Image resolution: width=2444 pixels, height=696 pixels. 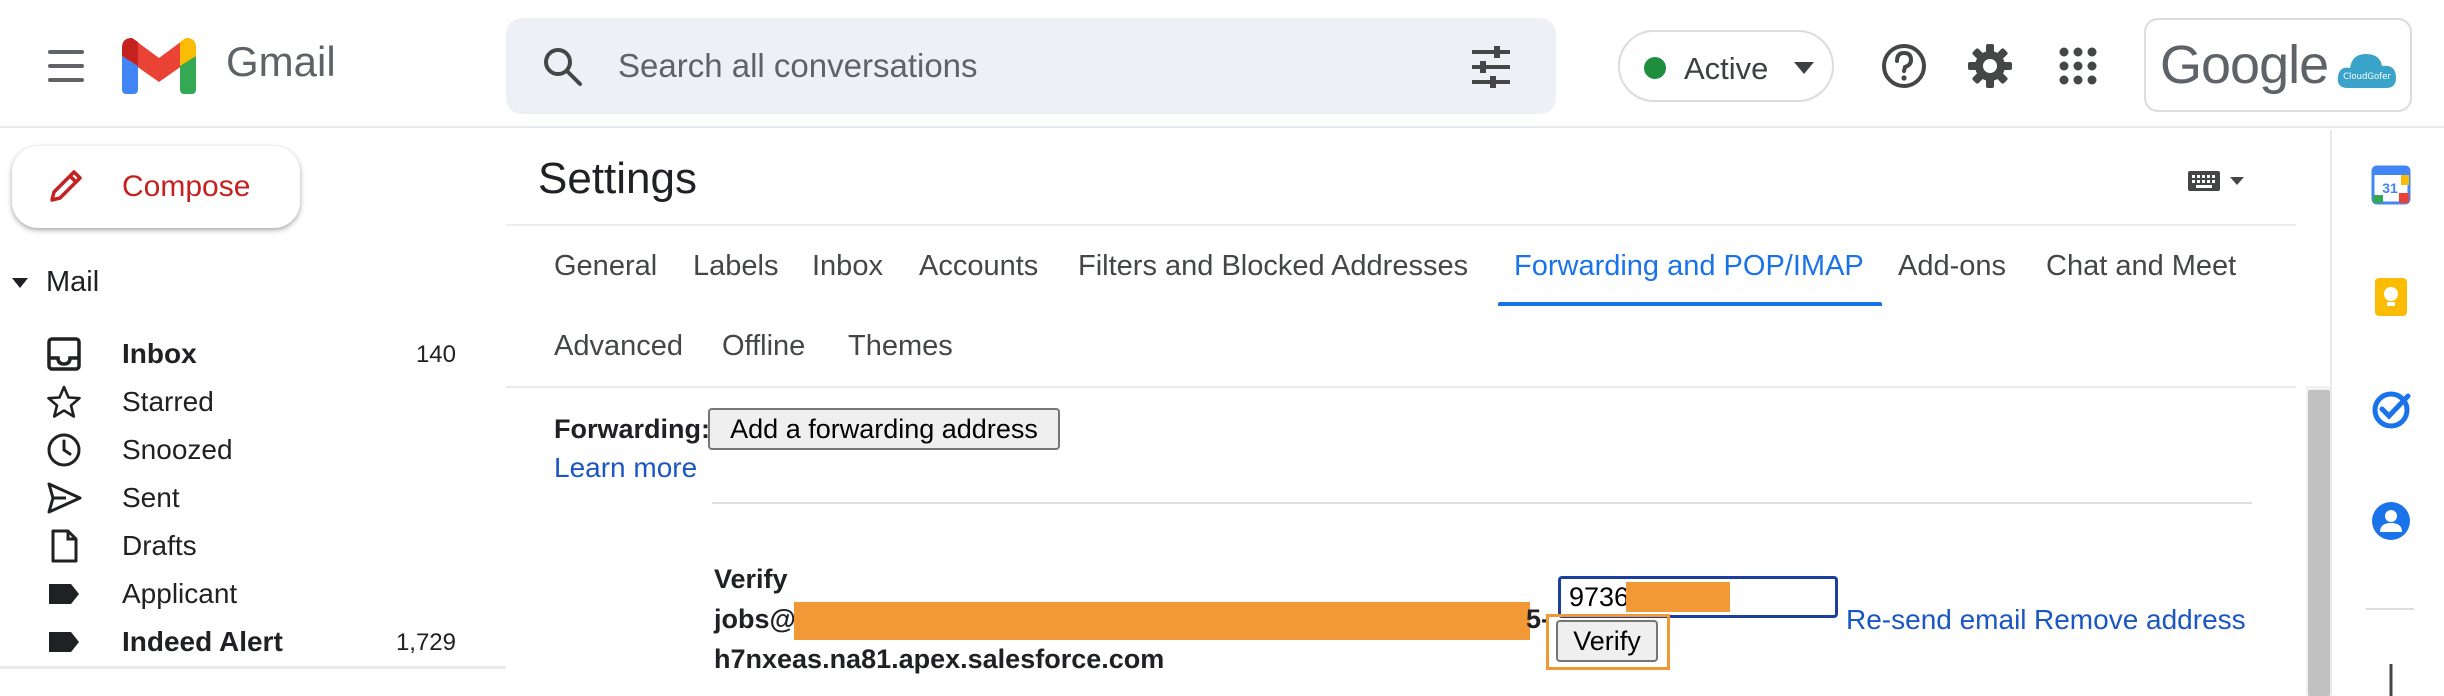 What do you see at coordinates (884, 429) in the screenshot?
I see `add-forwarding-address-button: Add a forwarding address` at bounding box center [884, 429].